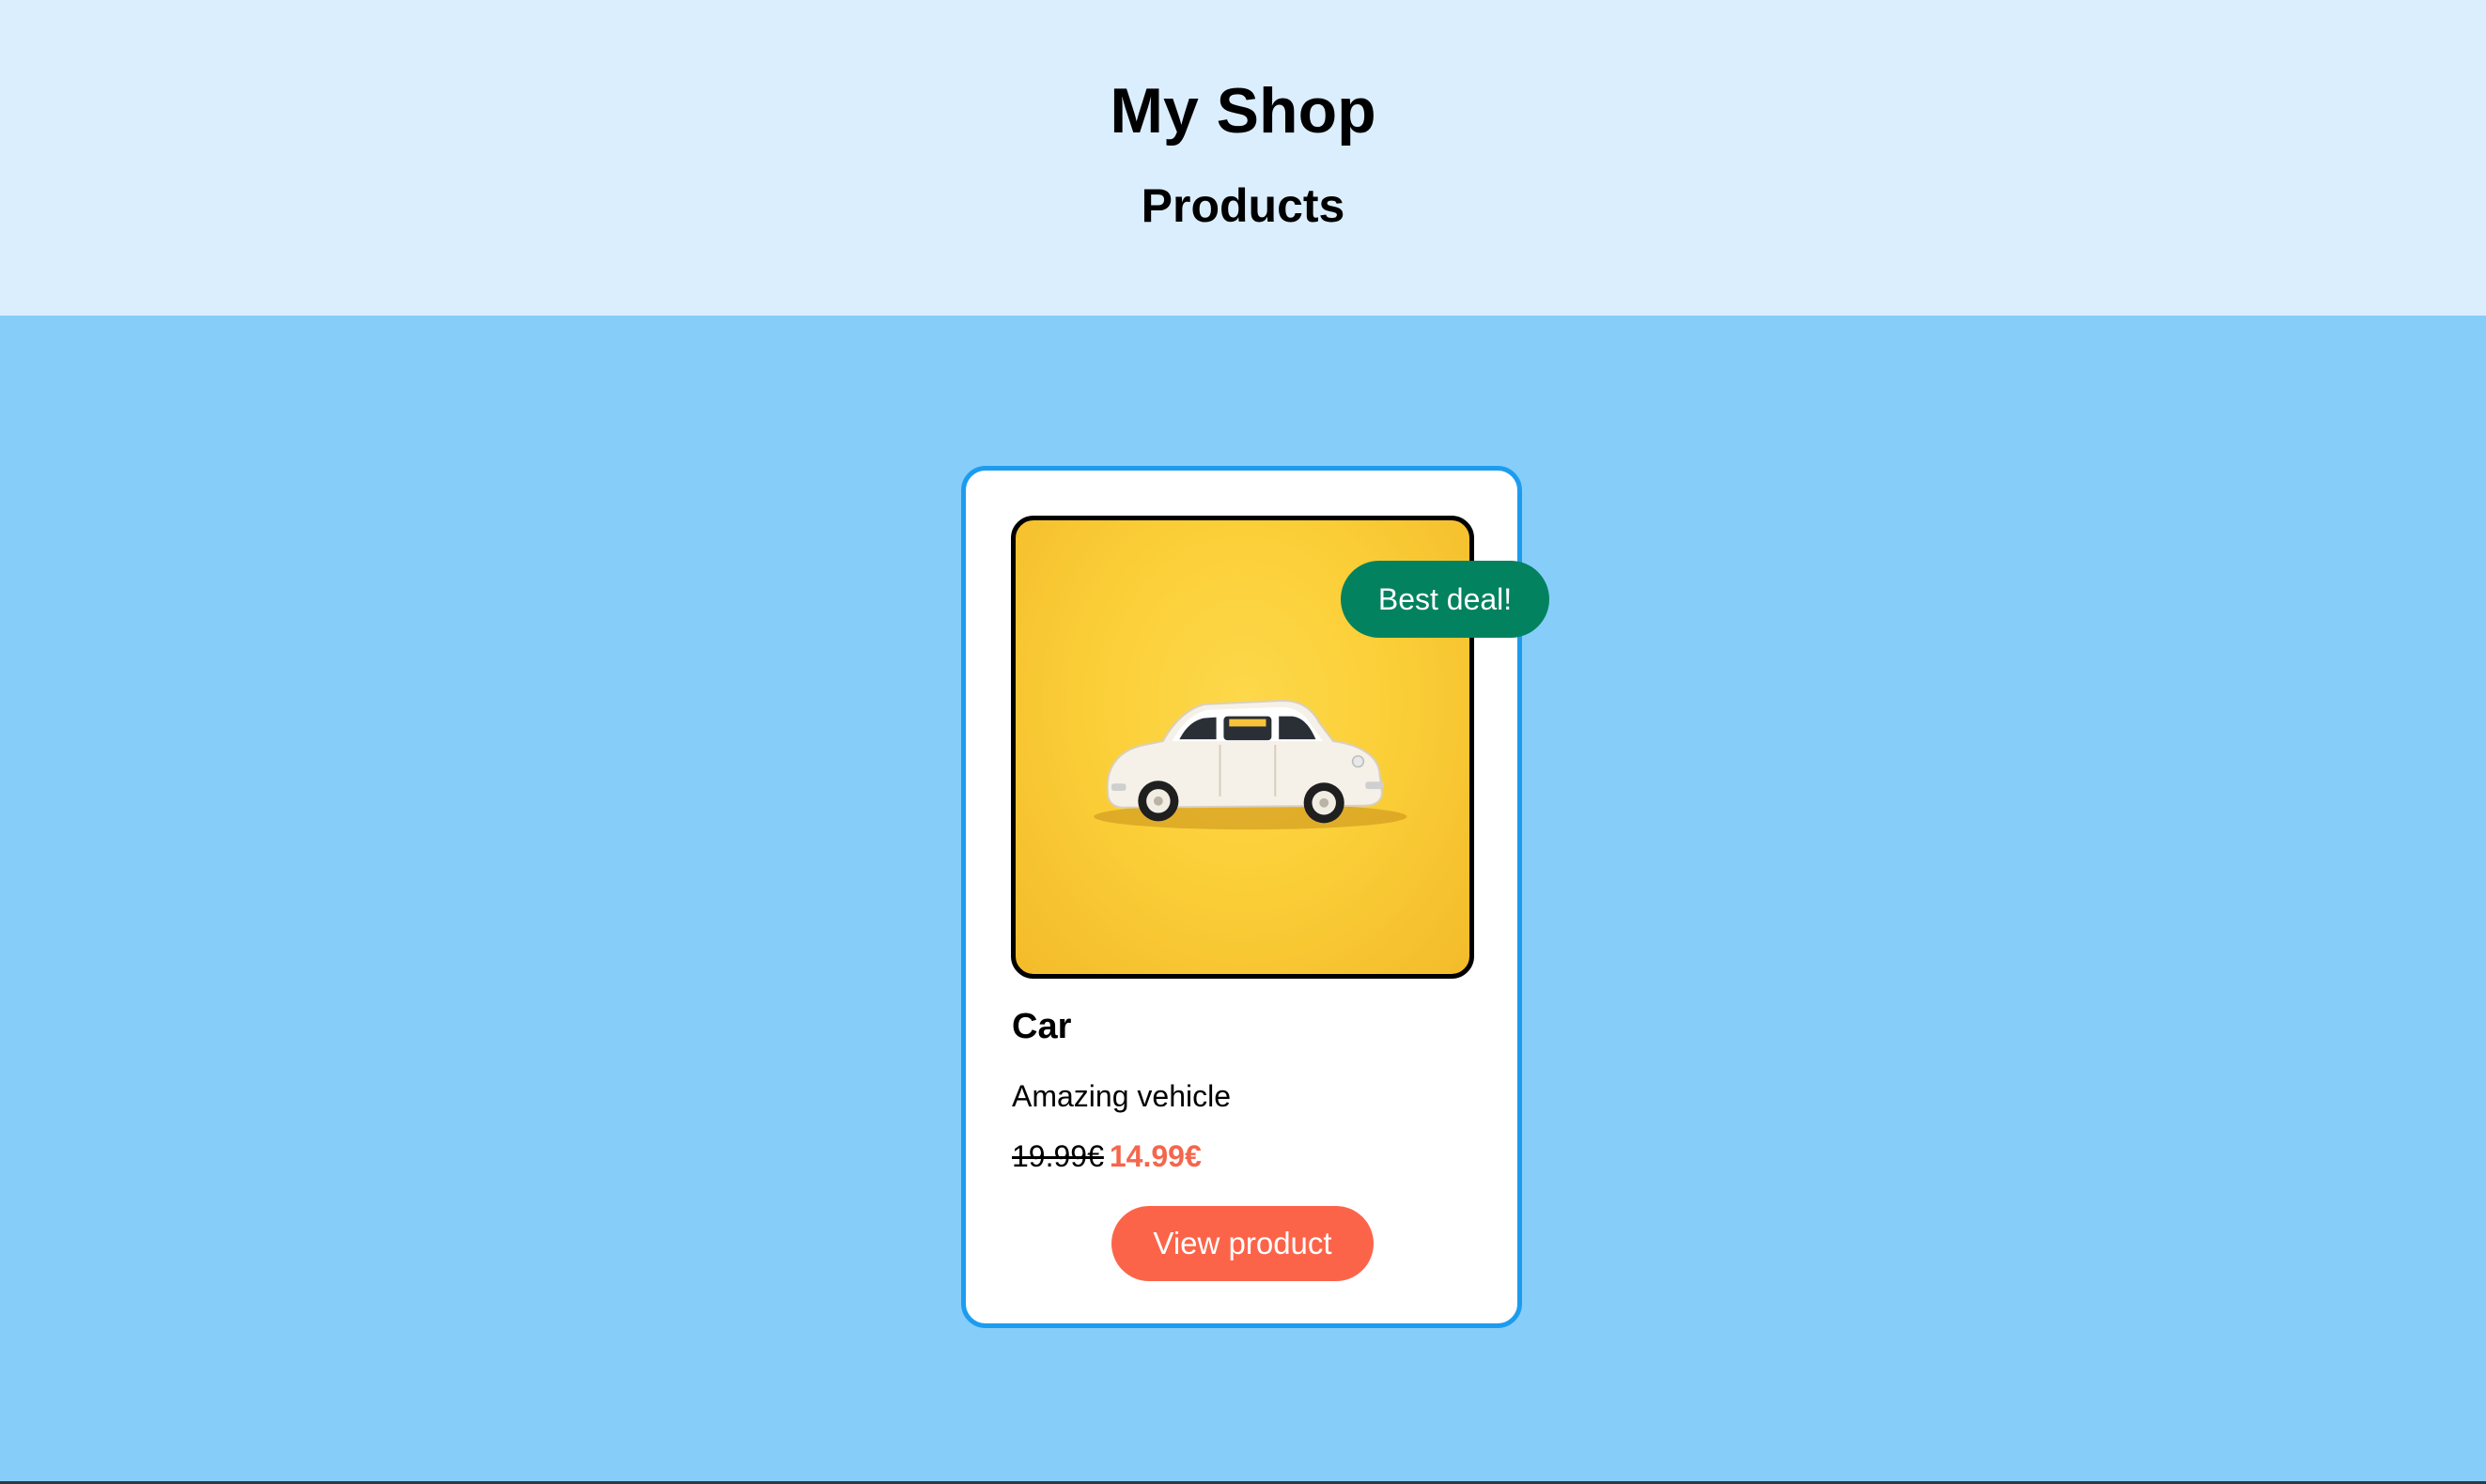 This screenshot has width=2486, height=1484. Describe the element at coordinates (1156, 1156) in the screenshot. I see `sale-price: 14.99€` at that location.